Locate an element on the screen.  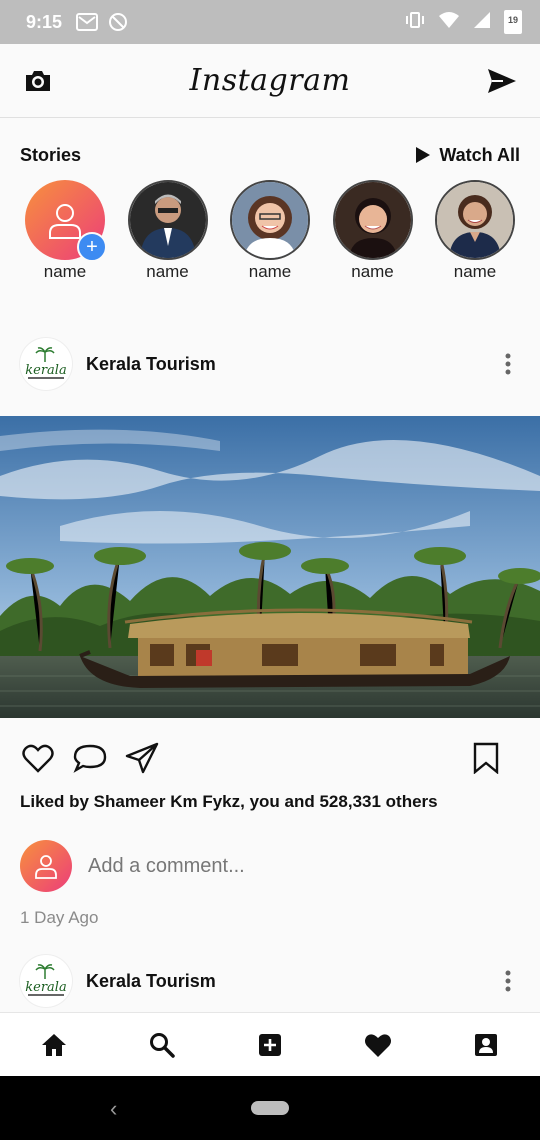
add-story-button: + is located at coordinates (92, 247).